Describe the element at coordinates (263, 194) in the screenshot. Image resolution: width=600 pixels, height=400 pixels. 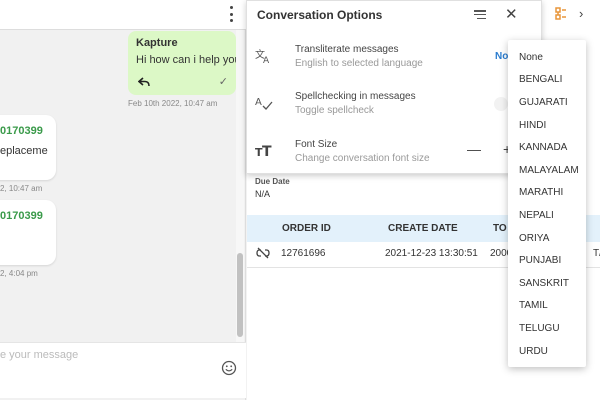
I see `due-date-value: N/A` at that location.